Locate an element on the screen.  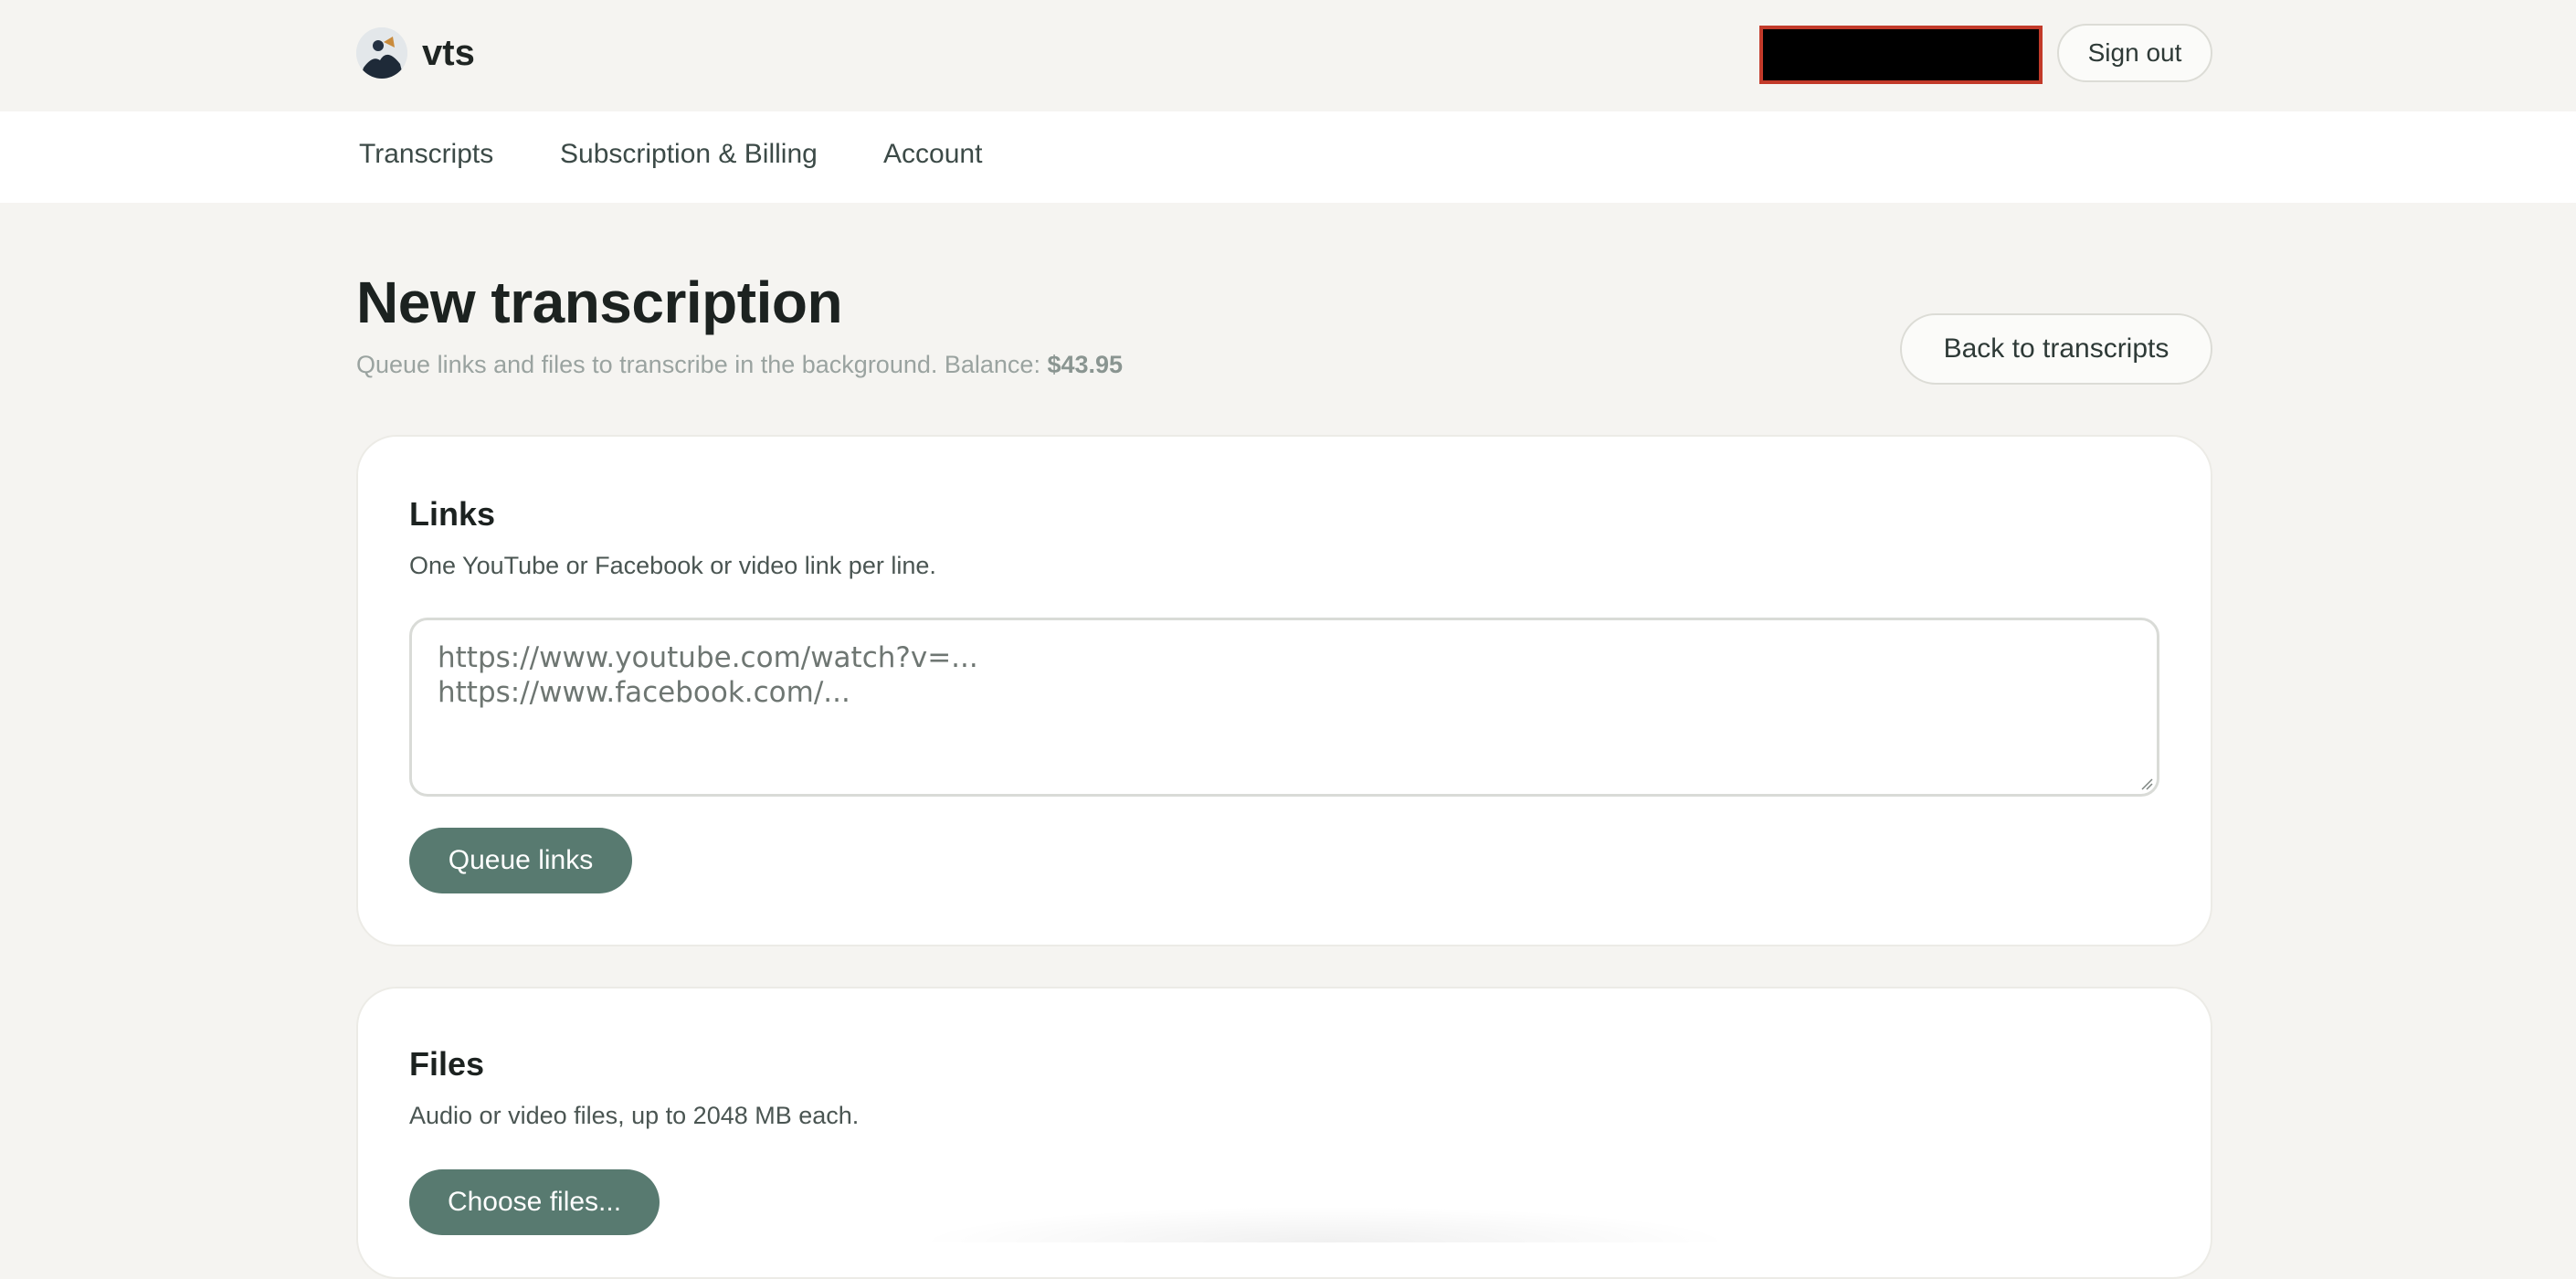
nav-item-account: Account is located at coordinates (932, 154).